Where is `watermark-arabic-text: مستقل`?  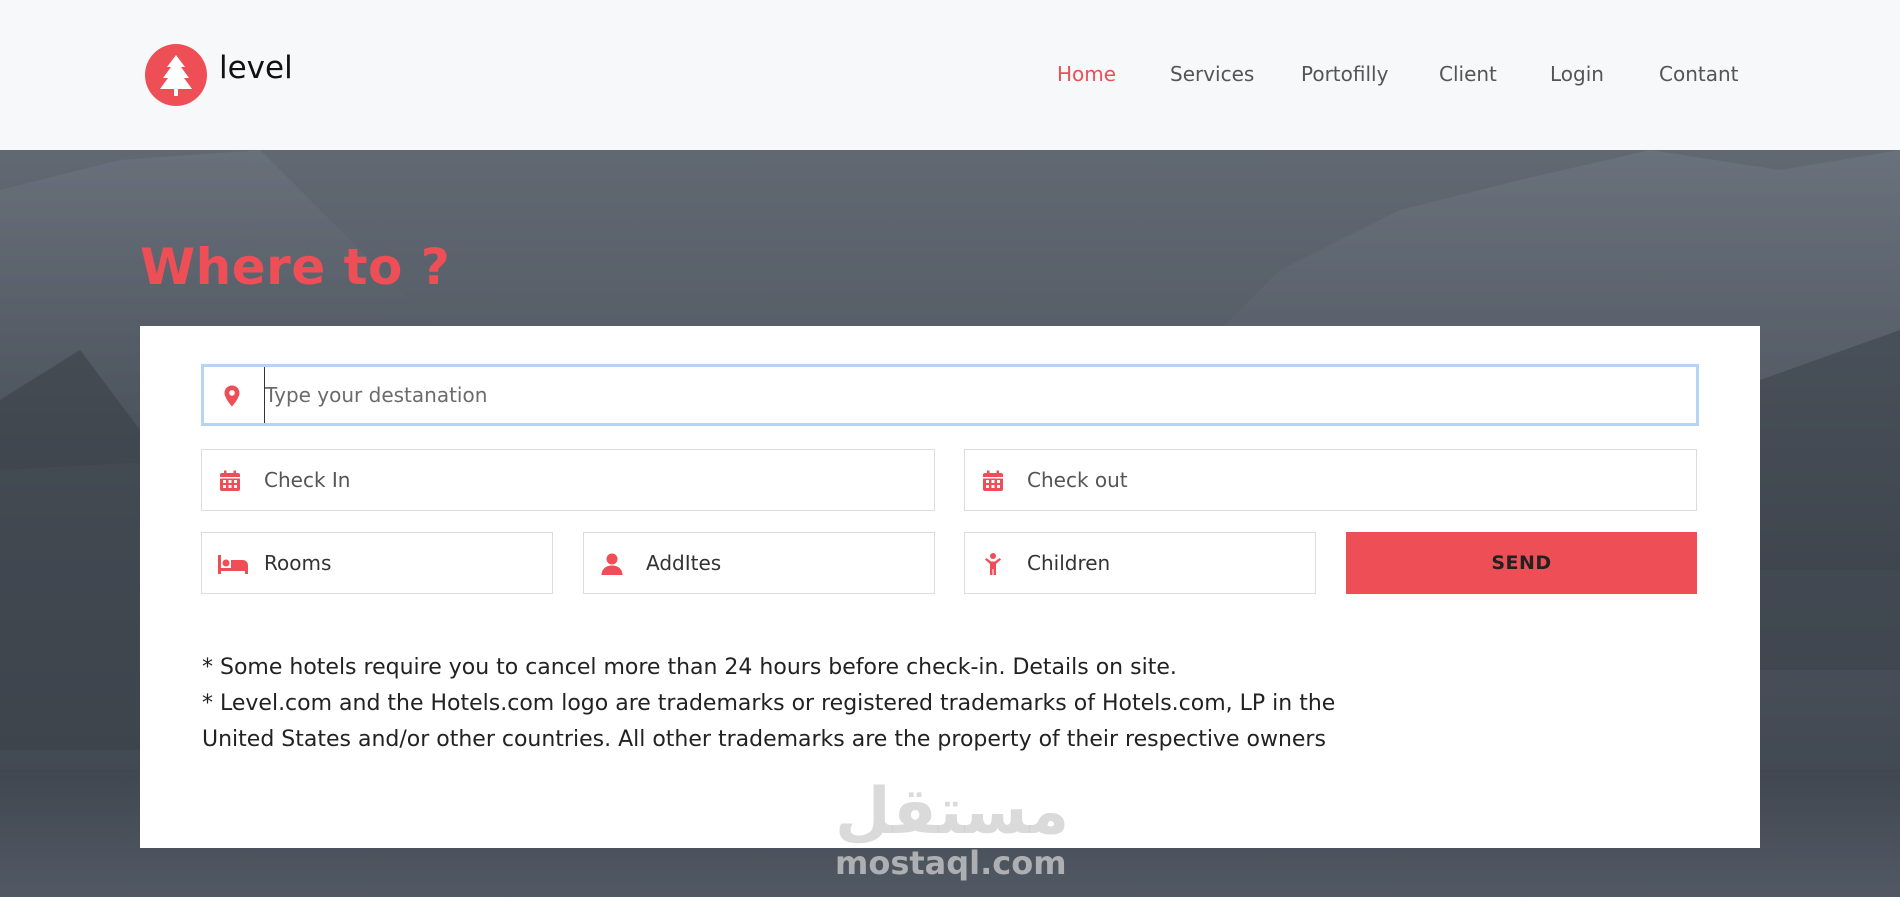 watermark-arabic-text: مستقل is located at coordinates (952, 812).